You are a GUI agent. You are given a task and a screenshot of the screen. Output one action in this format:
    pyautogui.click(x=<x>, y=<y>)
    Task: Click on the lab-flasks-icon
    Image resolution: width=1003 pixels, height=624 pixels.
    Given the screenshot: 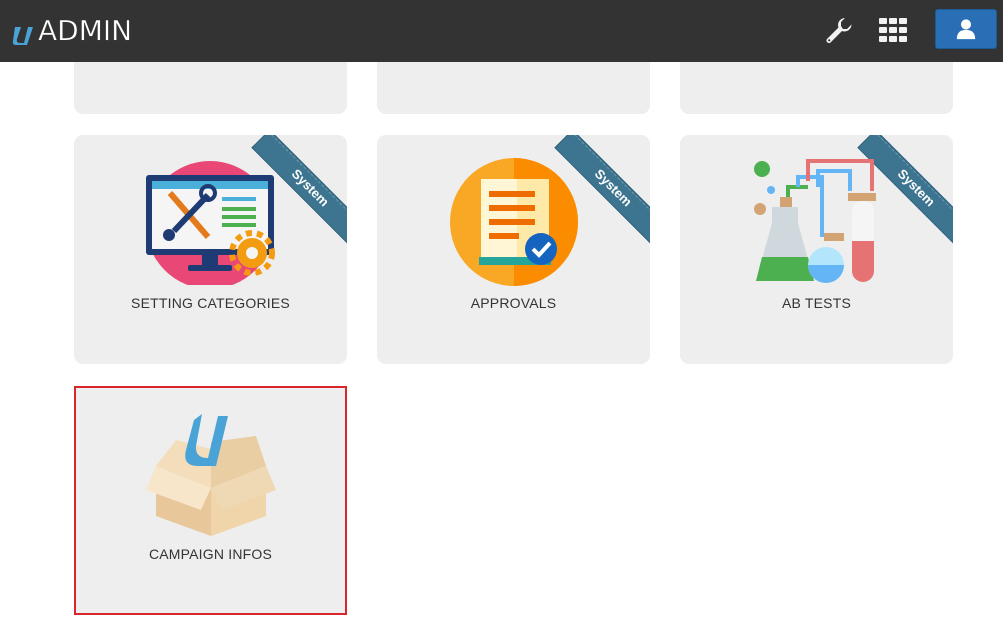 What is the action you would take?
    pyautogui.click(x=815, y=221)
    